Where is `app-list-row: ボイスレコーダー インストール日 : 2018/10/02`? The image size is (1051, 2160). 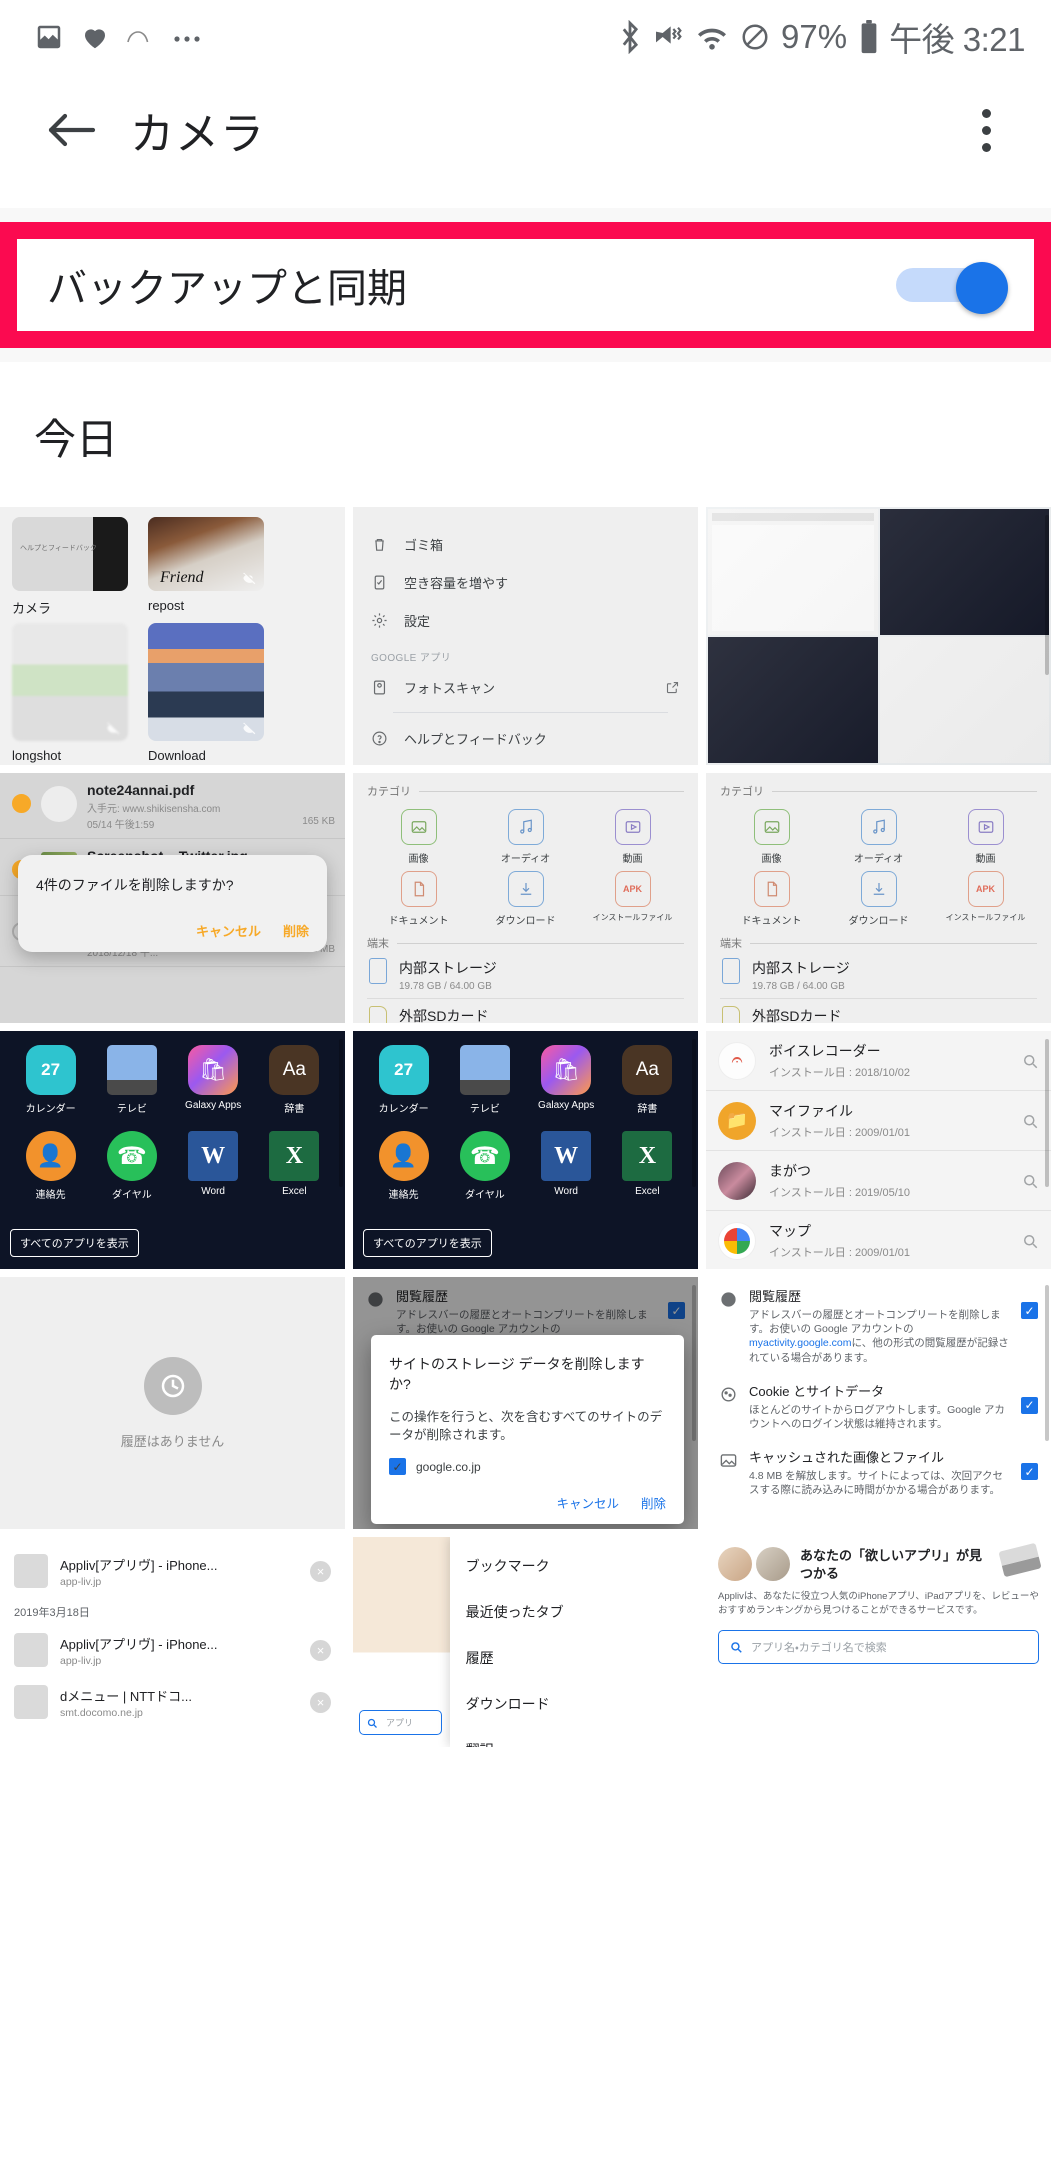 app-list-row: ボイスレコーダー インストール日 : 2018/10/02 is located at coordinates (878, 1061).